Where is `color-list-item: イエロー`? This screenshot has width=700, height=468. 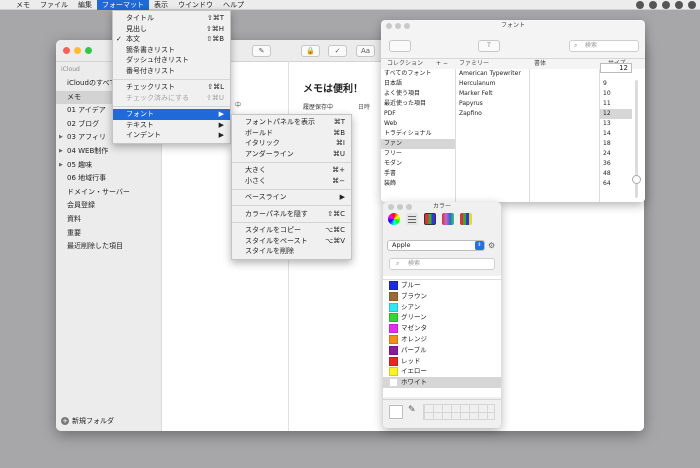
color-list-item: イエロー is located at coordinates (442, 371).